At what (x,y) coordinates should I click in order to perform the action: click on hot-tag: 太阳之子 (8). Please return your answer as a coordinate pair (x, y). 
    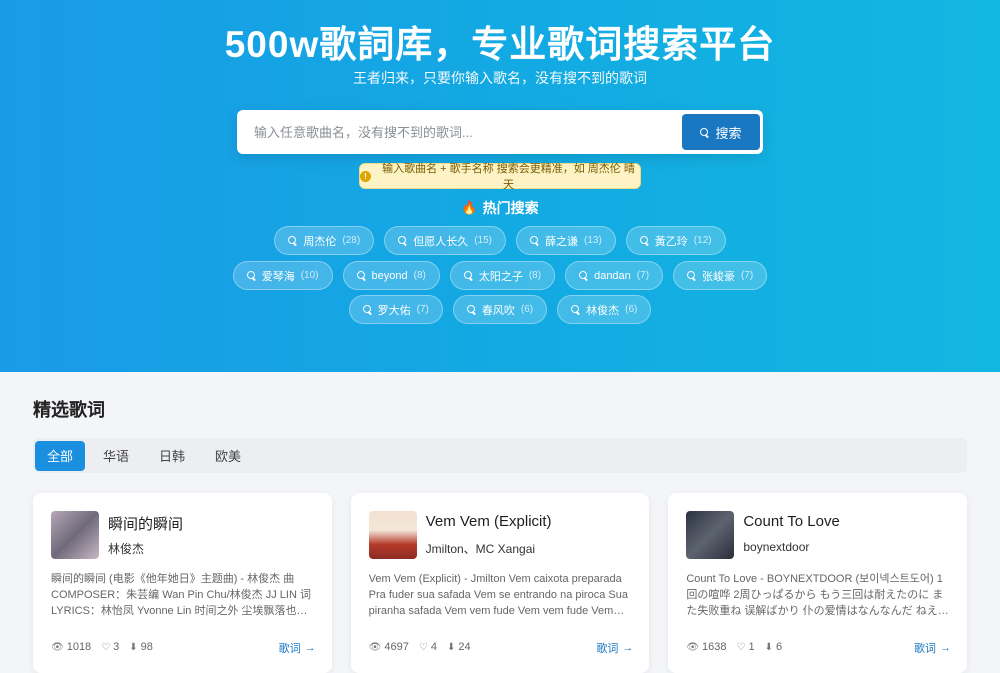
    Looking at the image, I should click on (502, 275).